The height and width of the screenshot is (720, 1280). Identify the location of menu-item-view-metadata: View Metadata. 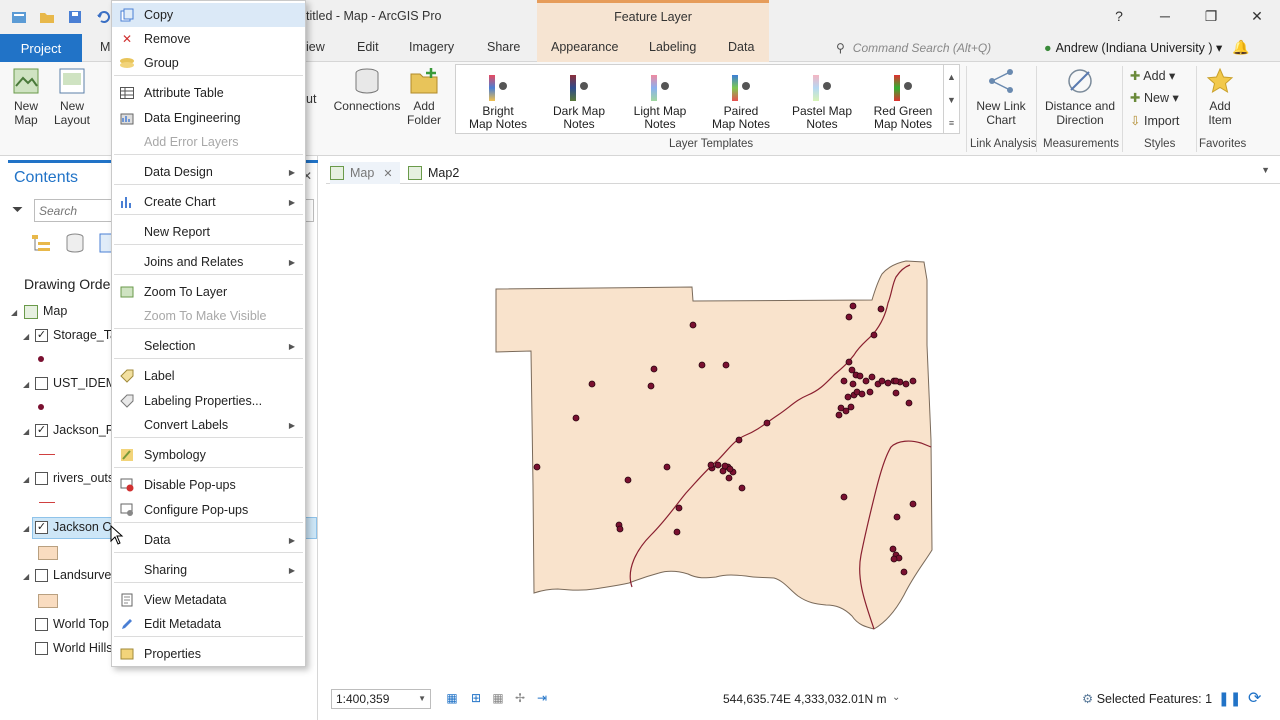
(208, 600).